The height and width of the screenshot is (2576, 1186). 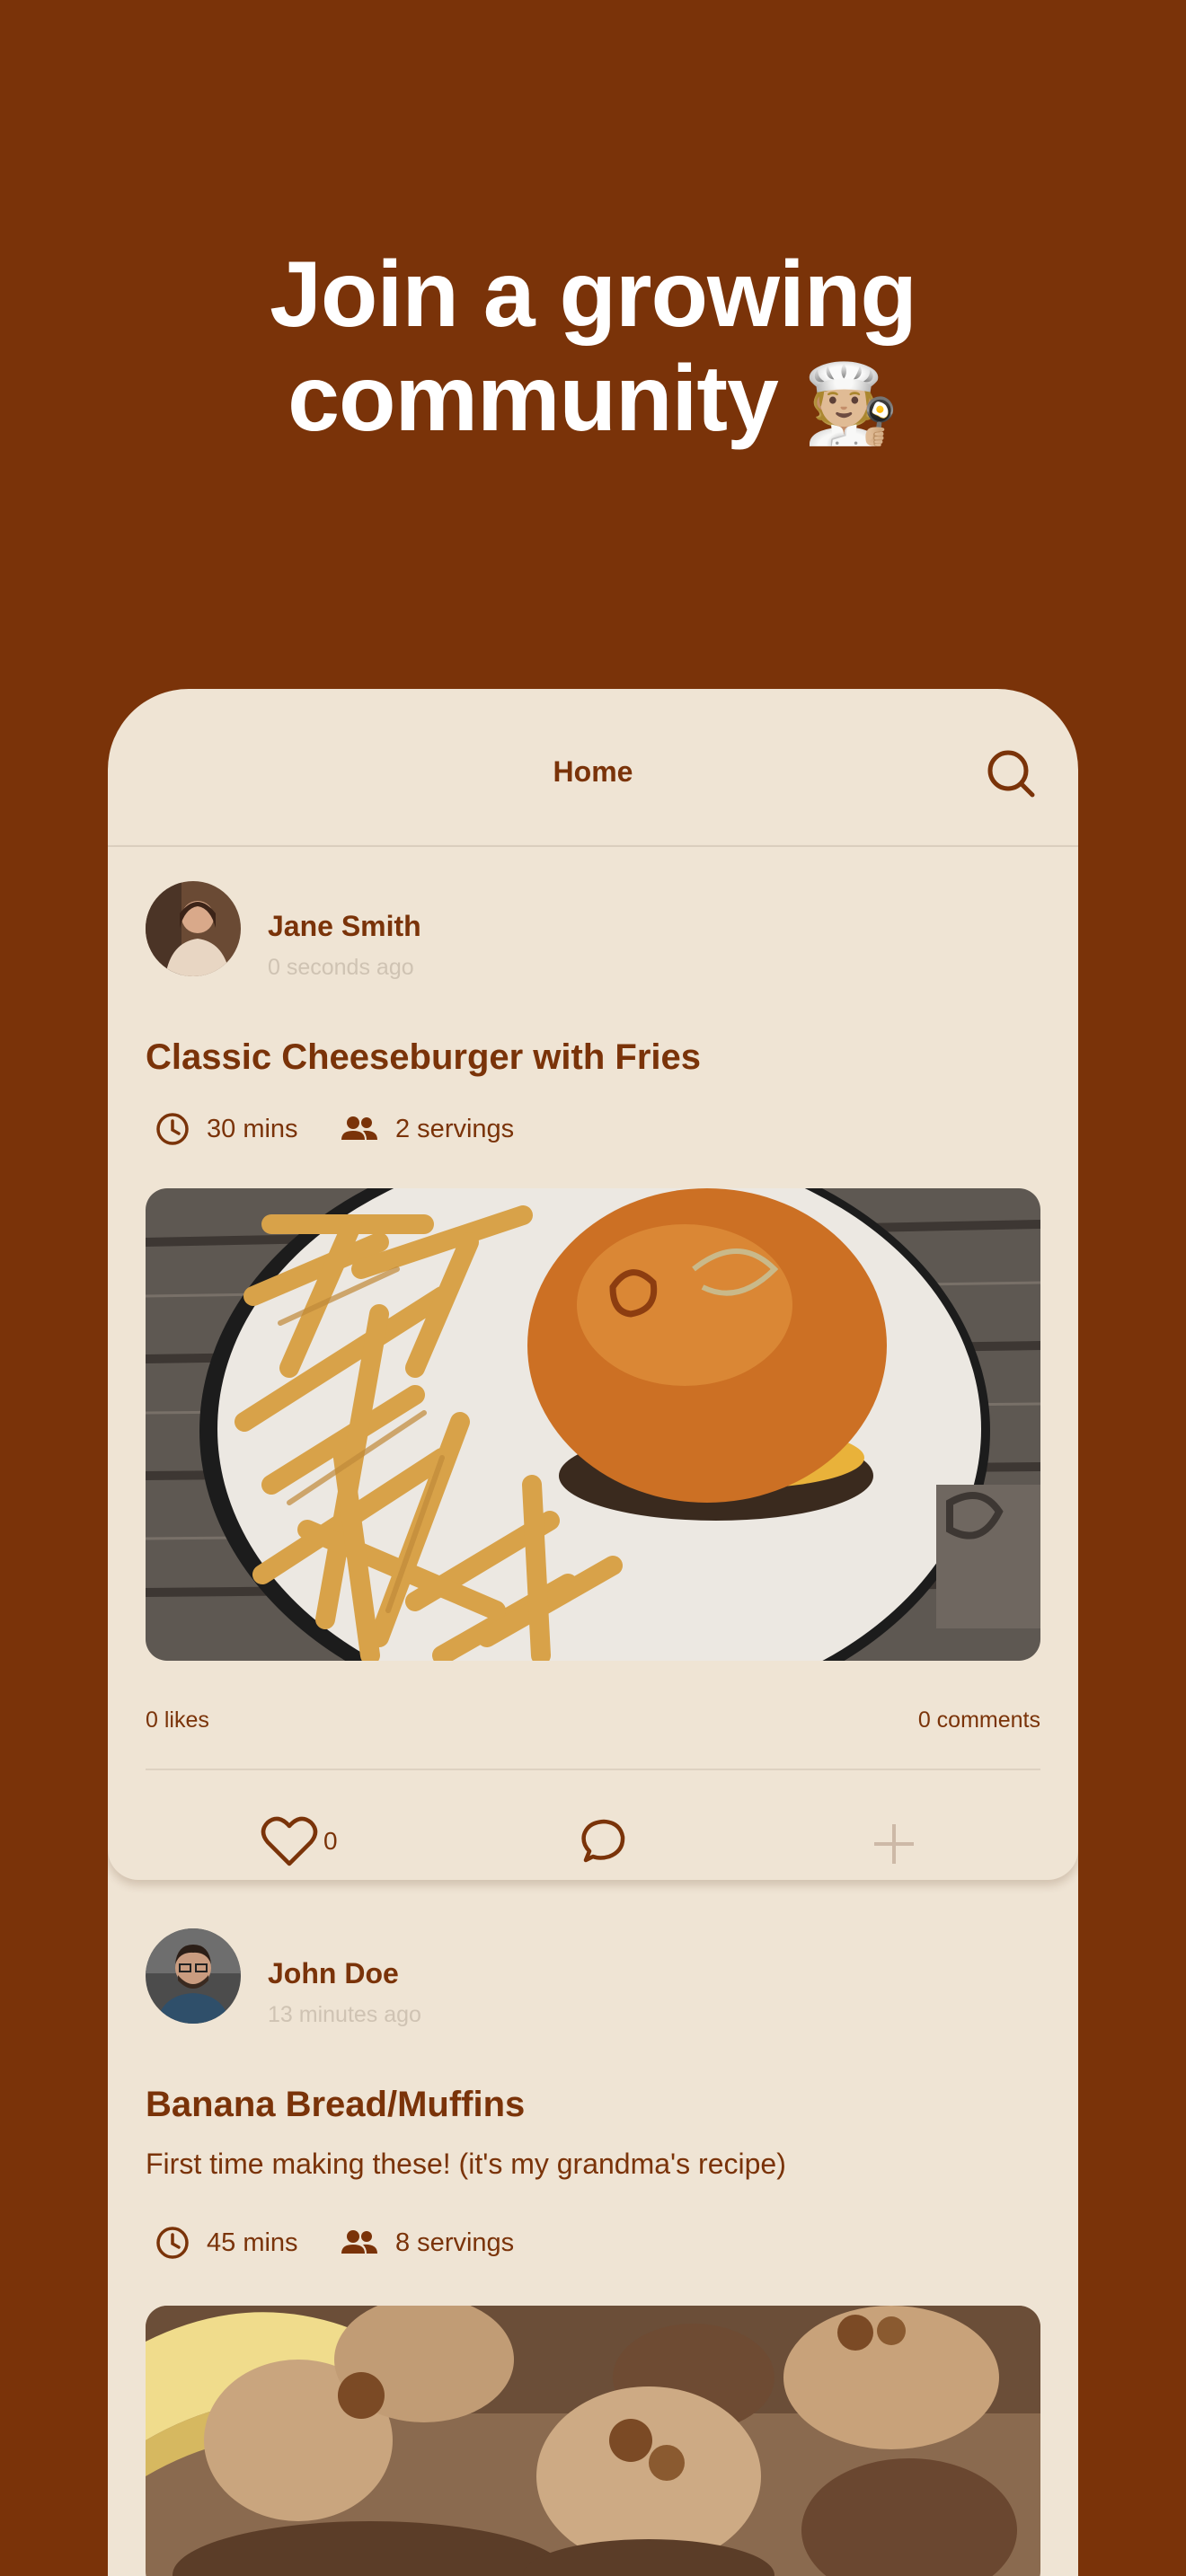 I want to click on muffins-image, so click(x=593, y=2441).